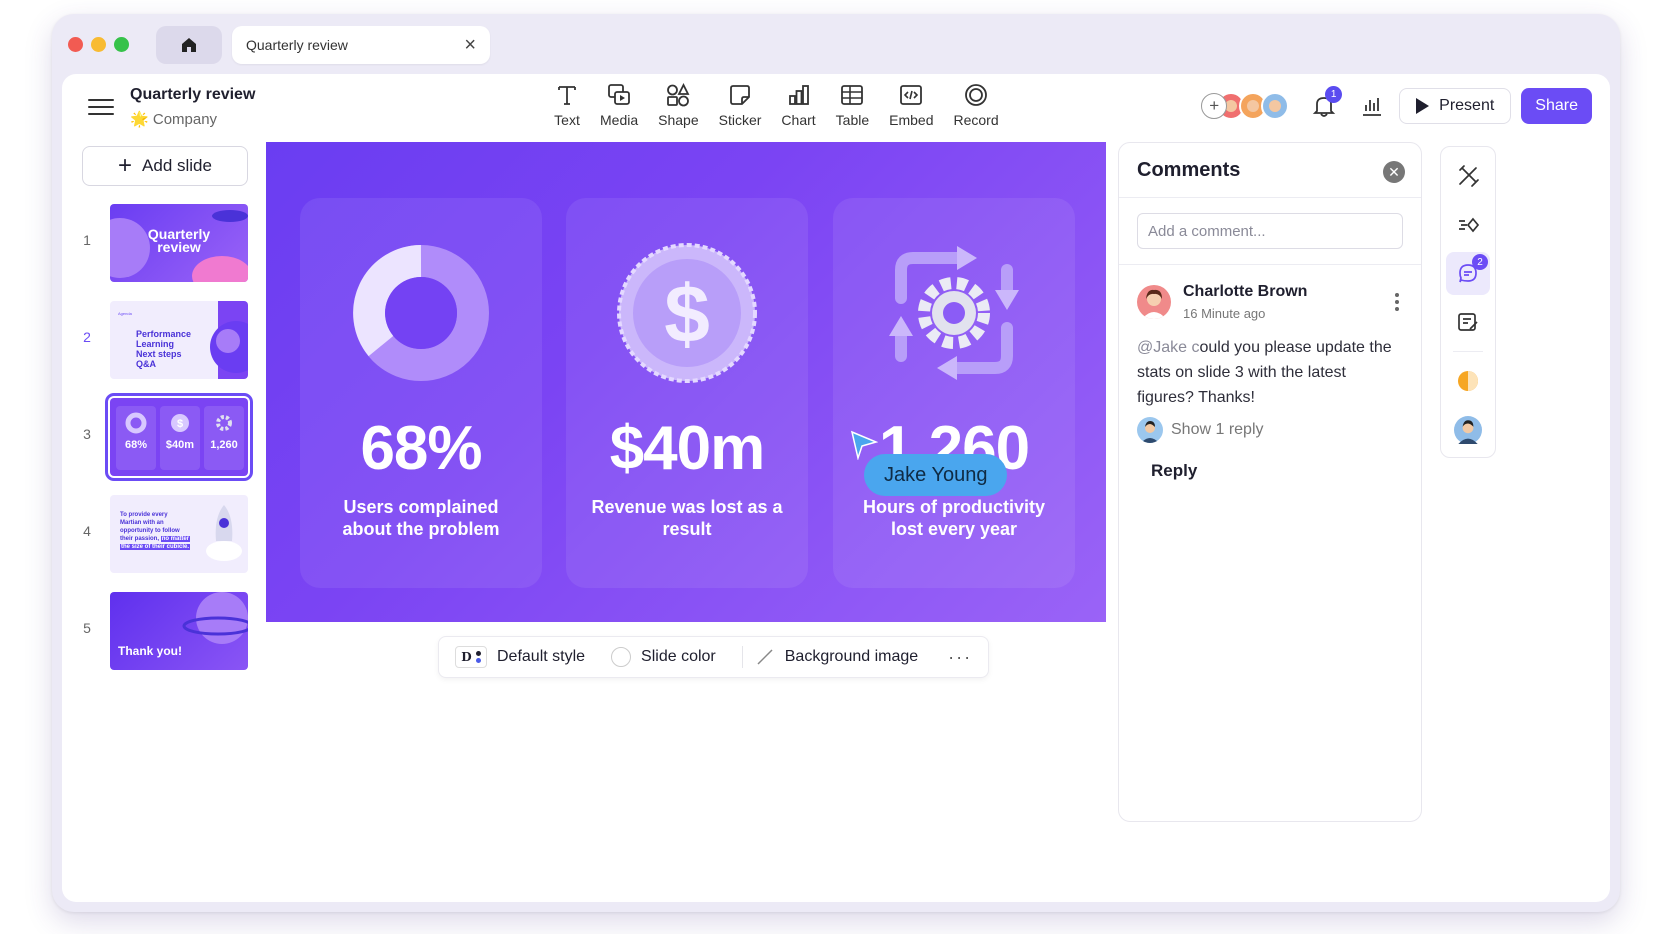 The width and height of the screenshot is (1664, 934). Describe the element at coordinates (851, 656) in the screenshot. I see `background-image-label: Background image` at that location.